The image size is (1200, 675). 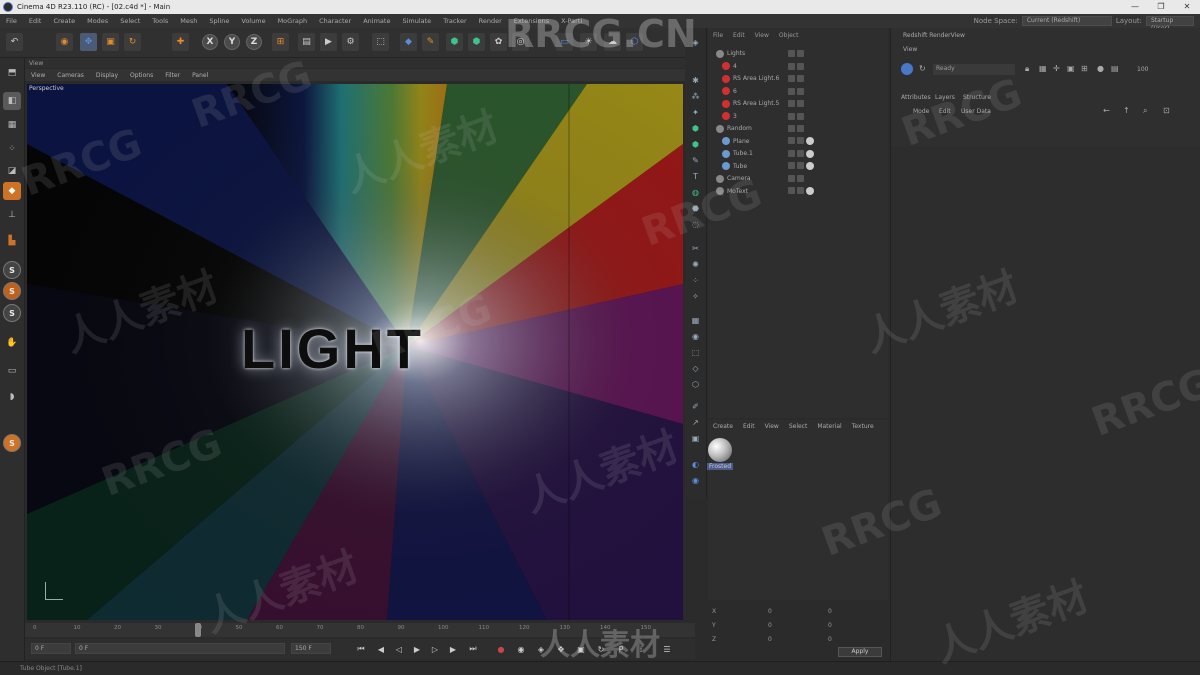 I want to click on knife-icon: ⬚, so click(x=695, y=352).